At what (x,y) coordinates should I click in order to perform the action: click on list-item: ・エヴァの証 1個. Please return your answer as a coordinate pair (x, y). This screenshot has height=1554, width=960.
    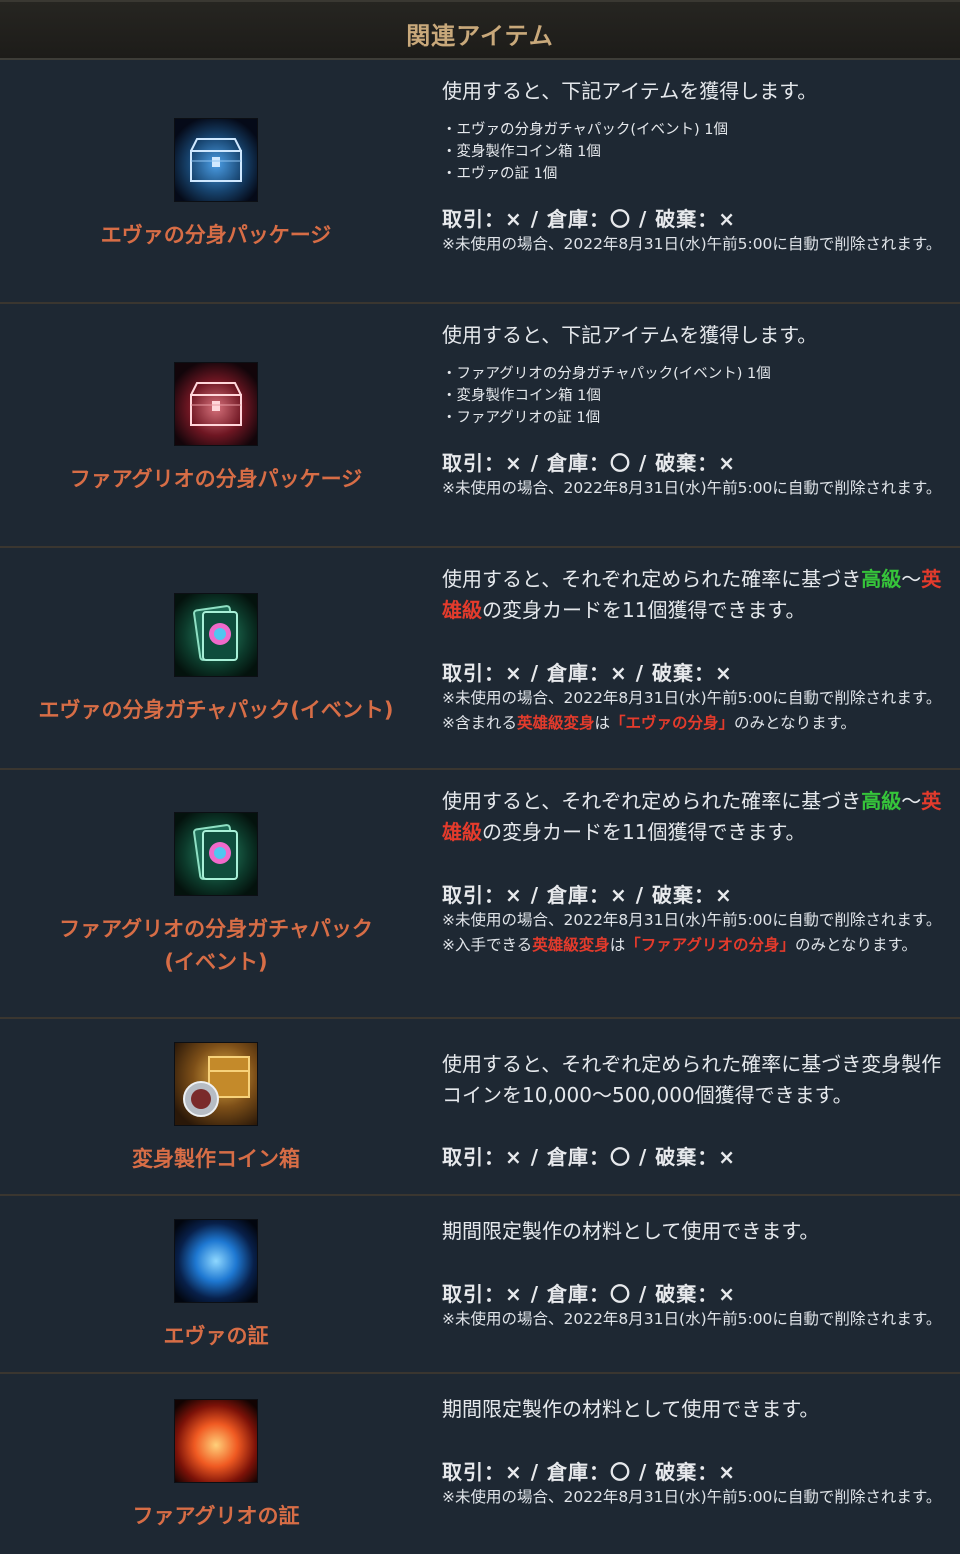
    Looking at the image, I should click on (500, 174).